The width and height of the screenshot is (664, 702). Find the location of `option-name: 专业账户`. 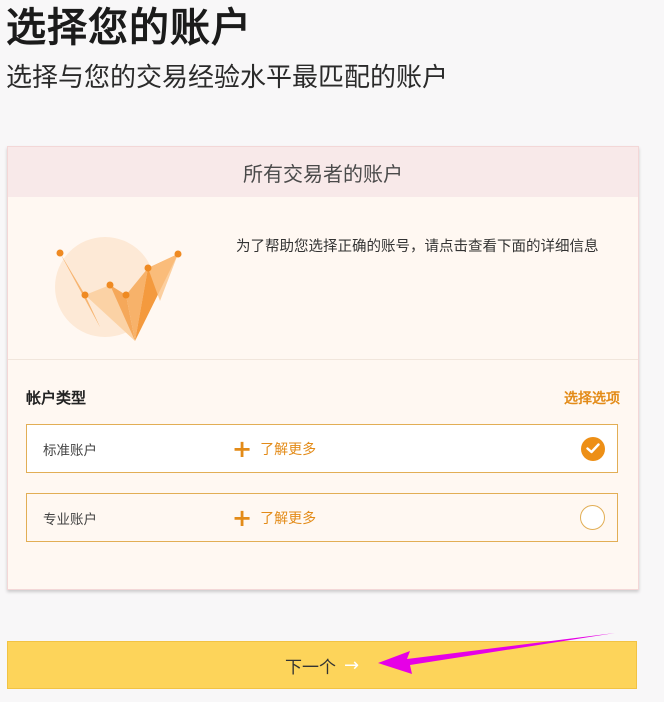

option-name: 专业账户 is located at coordinates (70, 519).